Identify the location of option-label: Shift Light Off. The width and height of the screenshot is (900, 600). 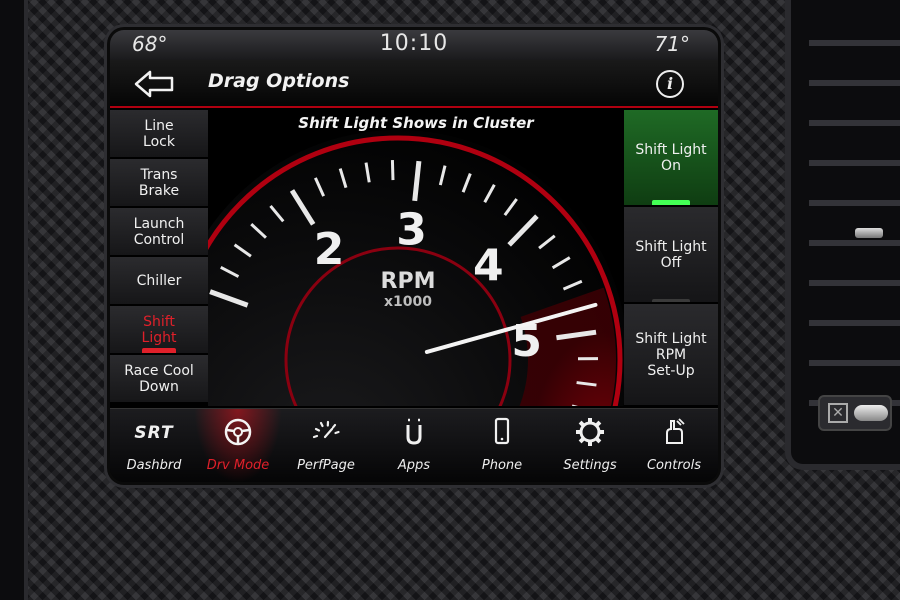
(671, 254).